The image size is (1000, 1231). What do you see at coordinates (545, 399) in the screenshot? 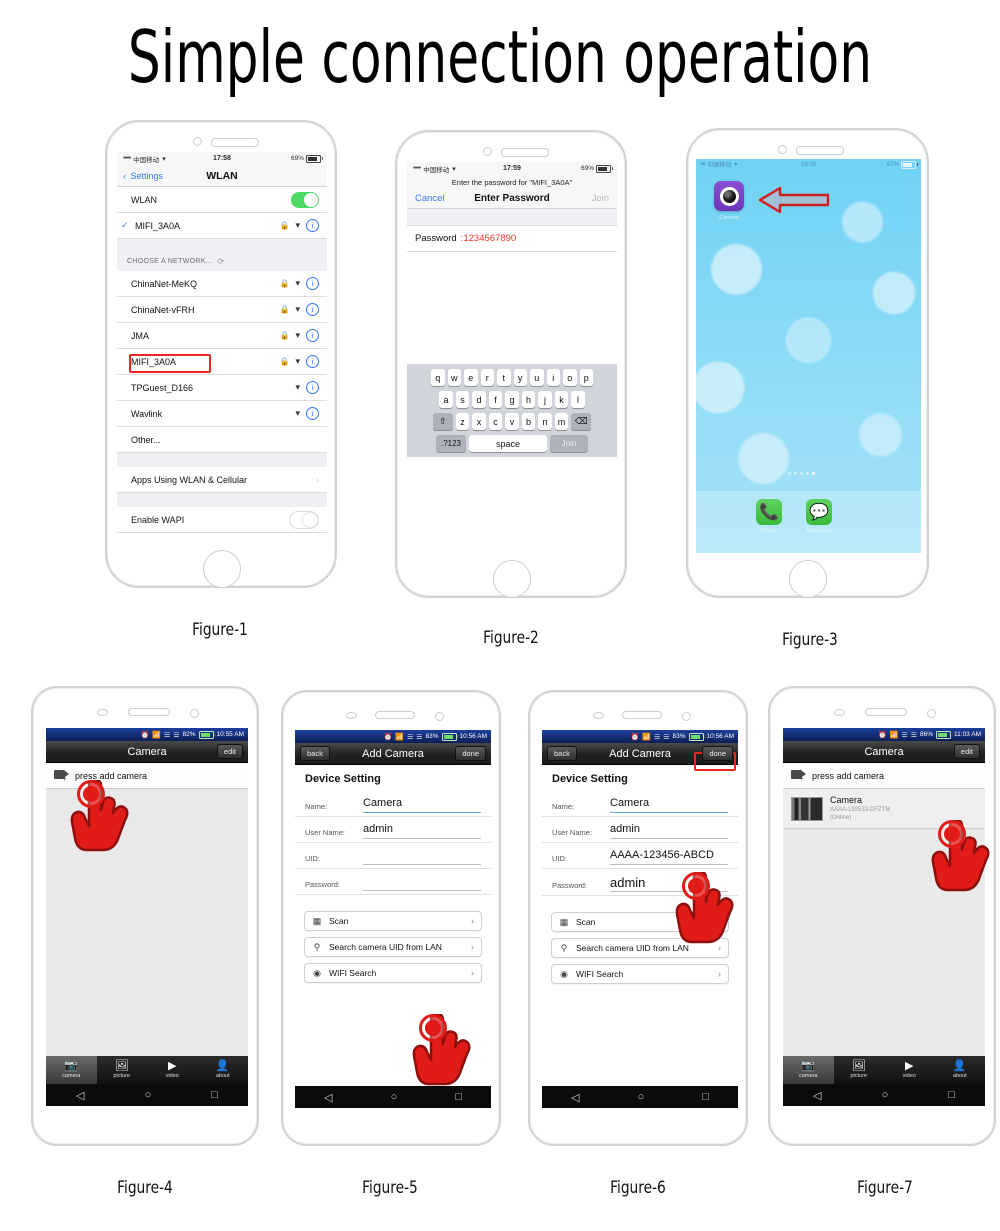
I see `key-j: j` at bounding box center [545, 399].